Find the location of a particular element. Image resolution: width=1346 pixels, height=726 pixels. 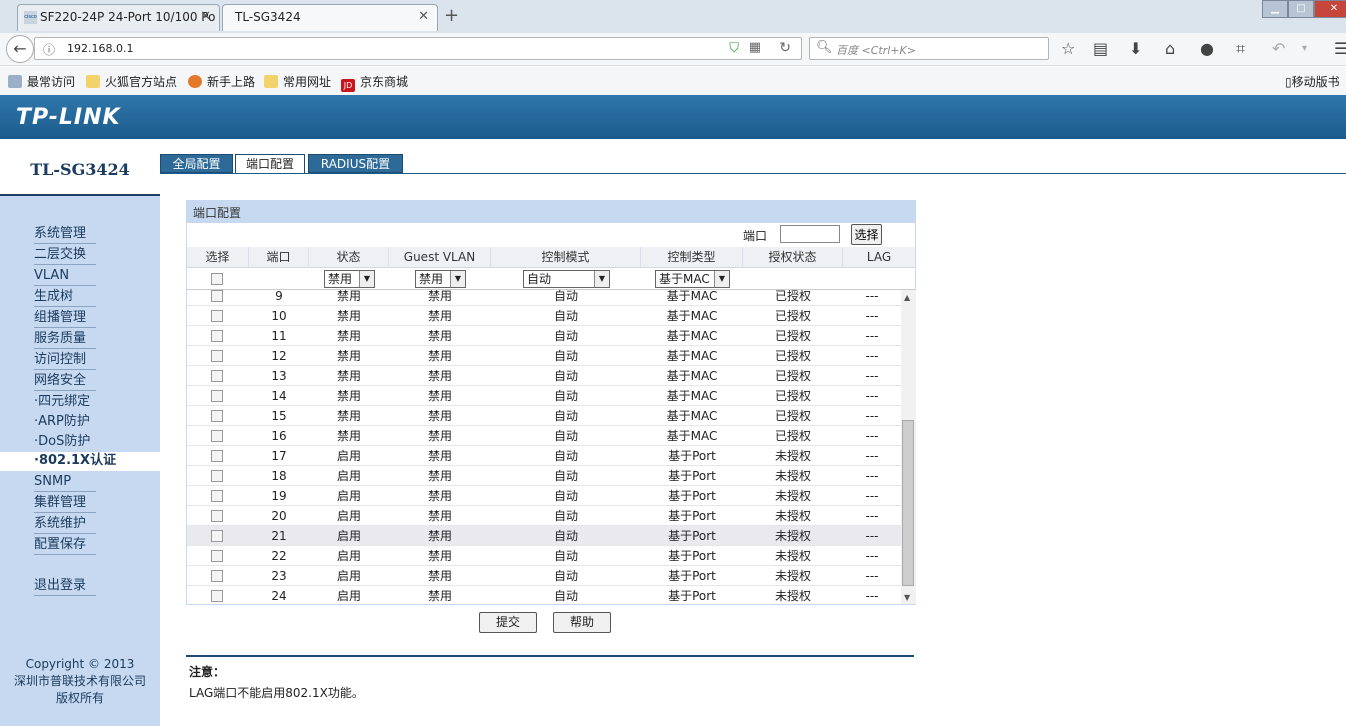

bulk-type-select: 基于MAC ▼ is located at coordinates (692, 279).